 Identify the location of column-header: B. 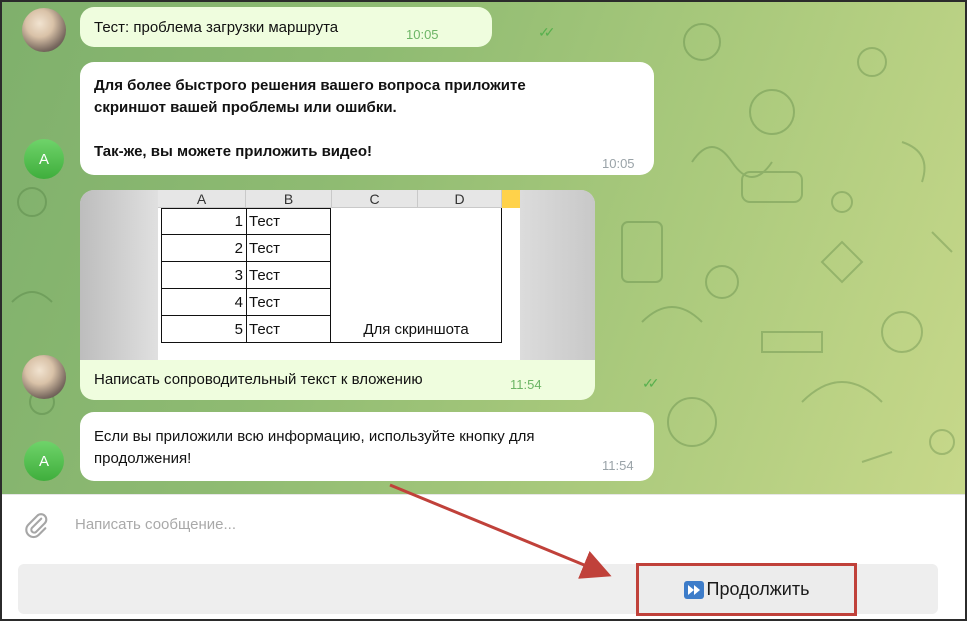
(289, 199).